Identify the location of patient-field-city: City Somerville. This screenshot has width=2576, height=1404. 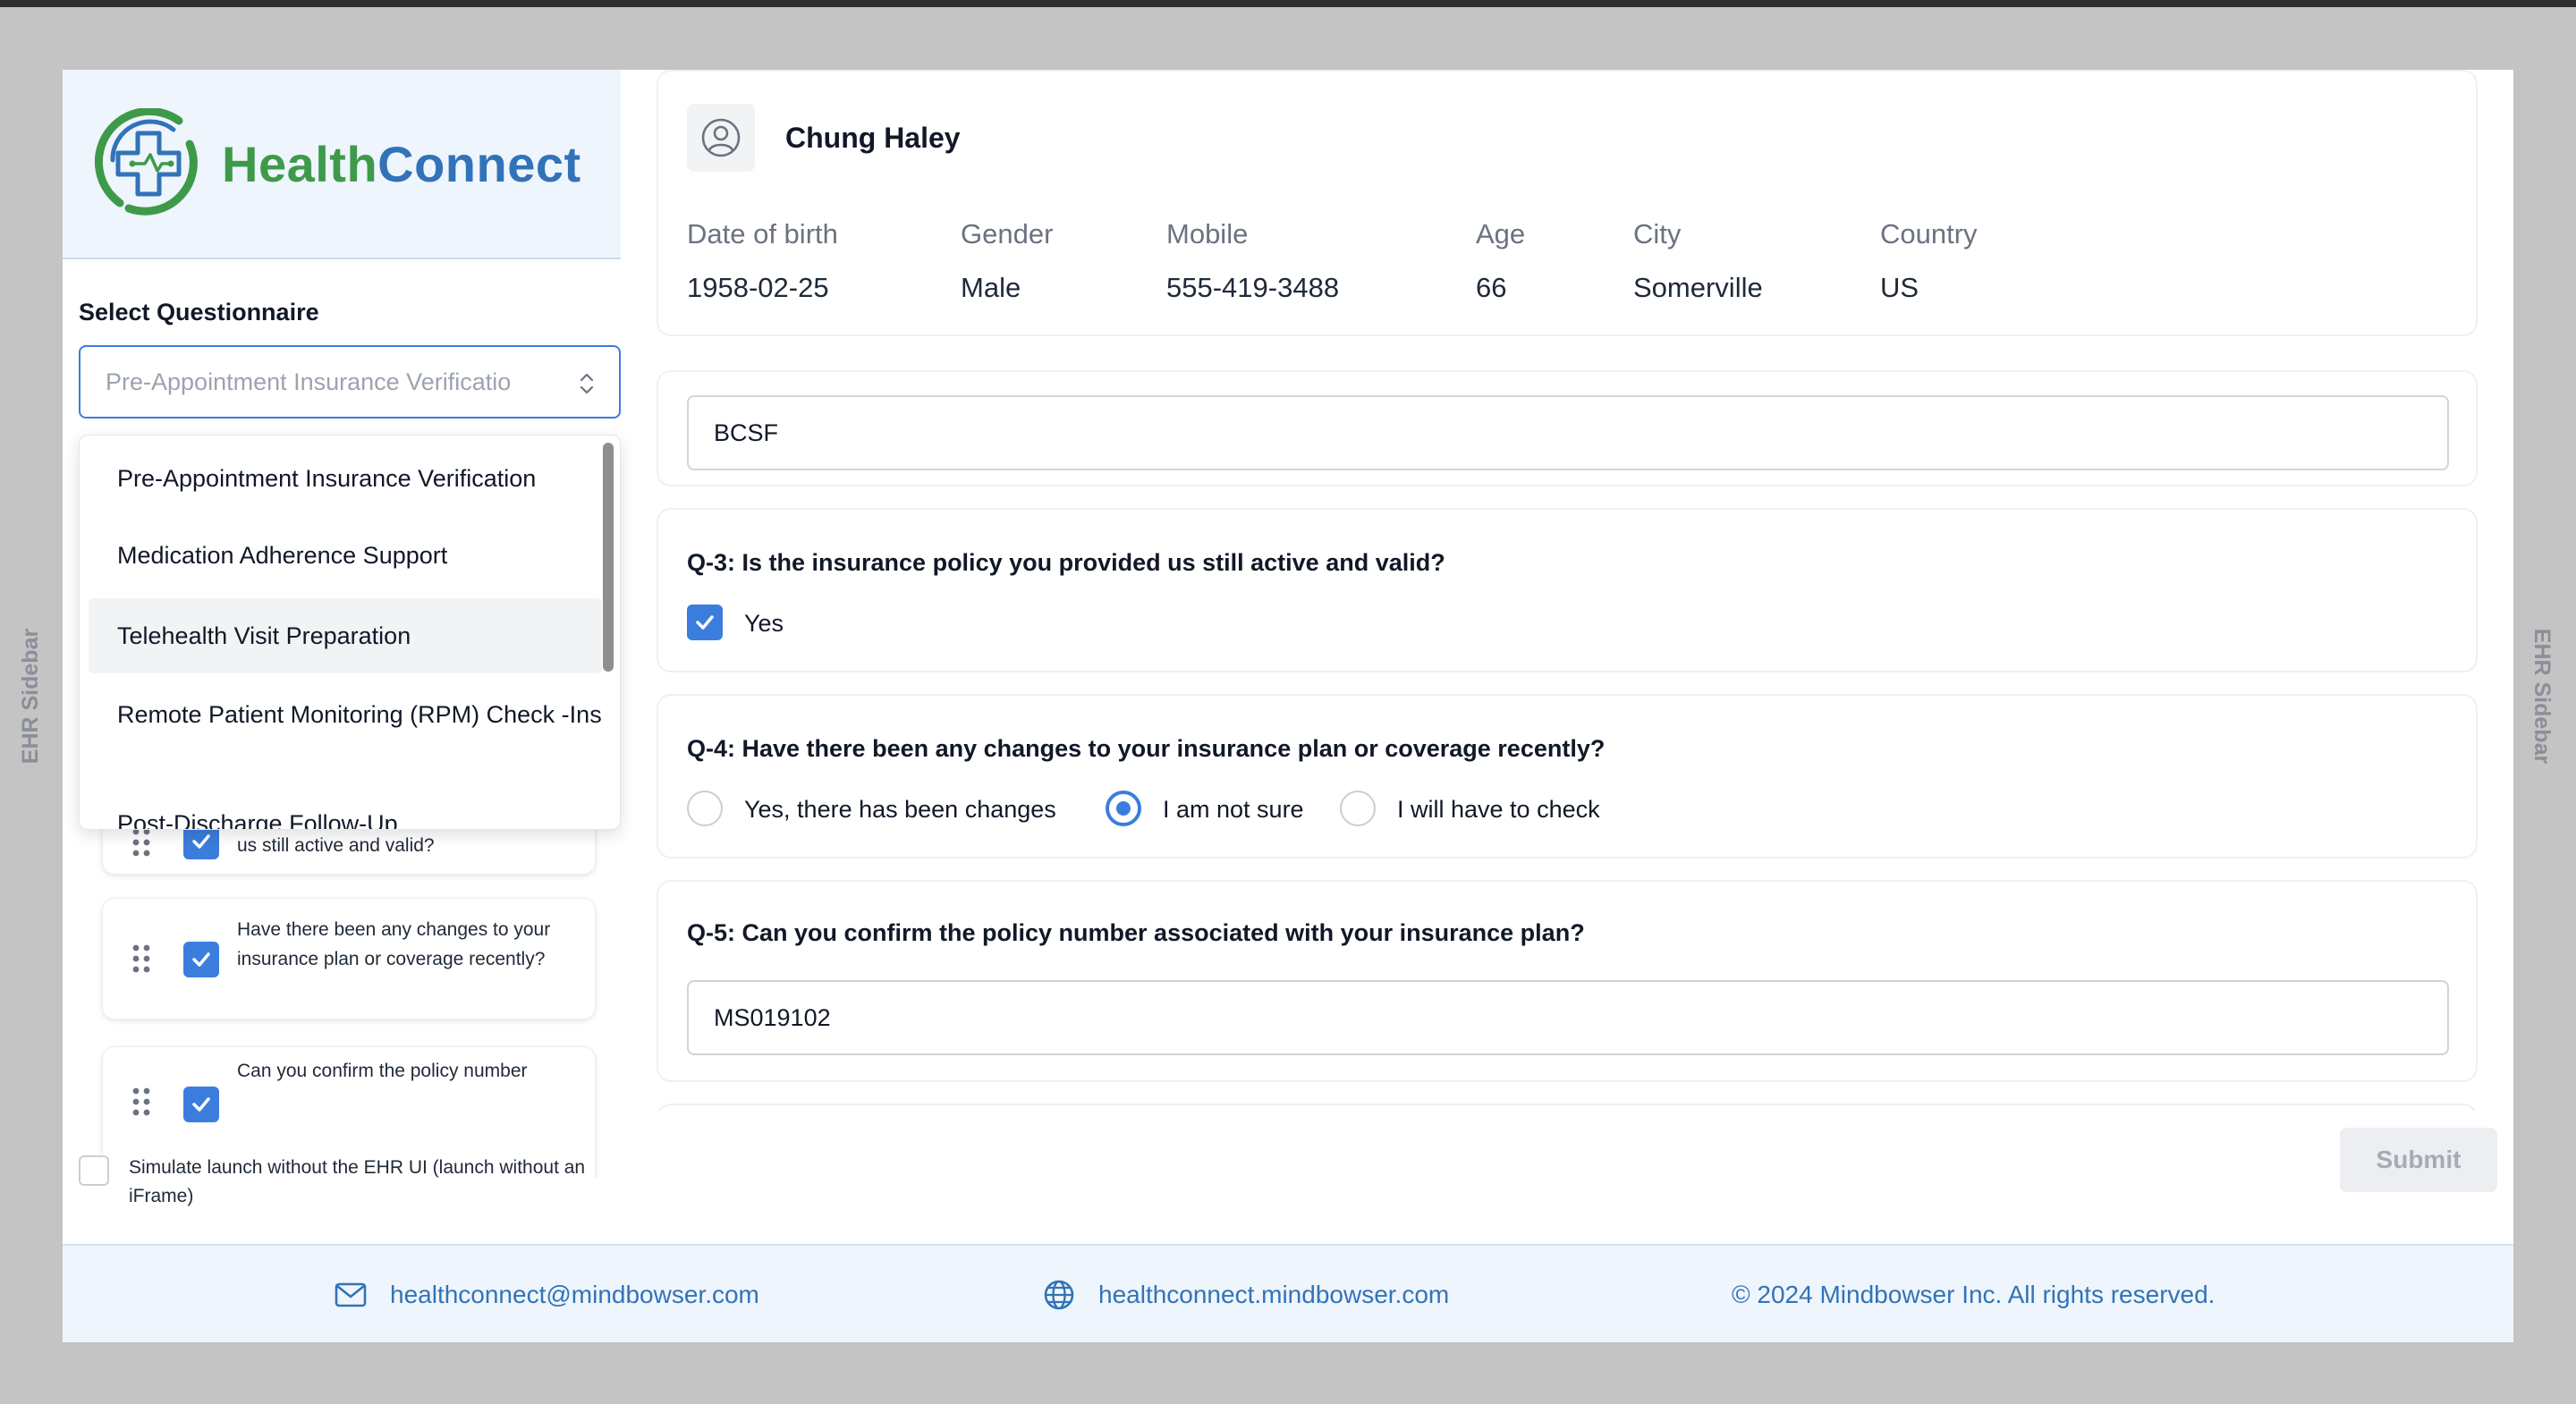
(1698, 261).